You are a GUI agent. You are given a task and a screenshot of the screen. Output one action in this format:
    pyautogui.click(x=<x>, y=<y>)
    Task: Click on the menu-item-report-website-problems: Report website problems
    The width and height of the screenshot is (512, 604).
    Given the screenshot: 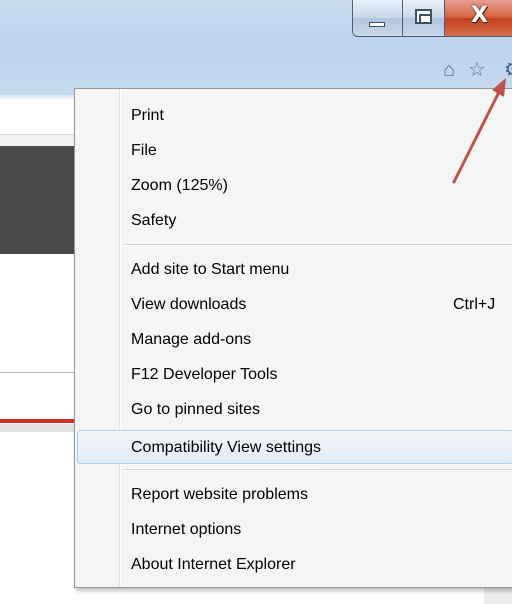 What is the action you would take?
    pyautogui.click(x=294, y=495)
    